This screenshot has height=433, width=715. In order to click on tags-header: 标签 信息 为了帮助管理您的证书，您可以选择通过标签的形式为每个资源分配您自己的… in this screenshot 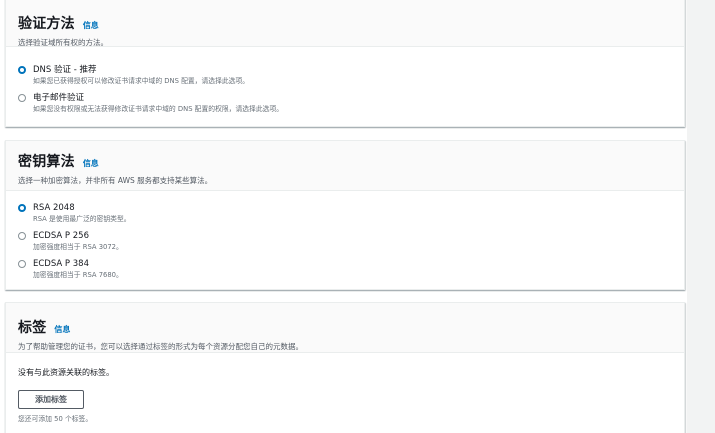, I will do `click(345, 328)`.